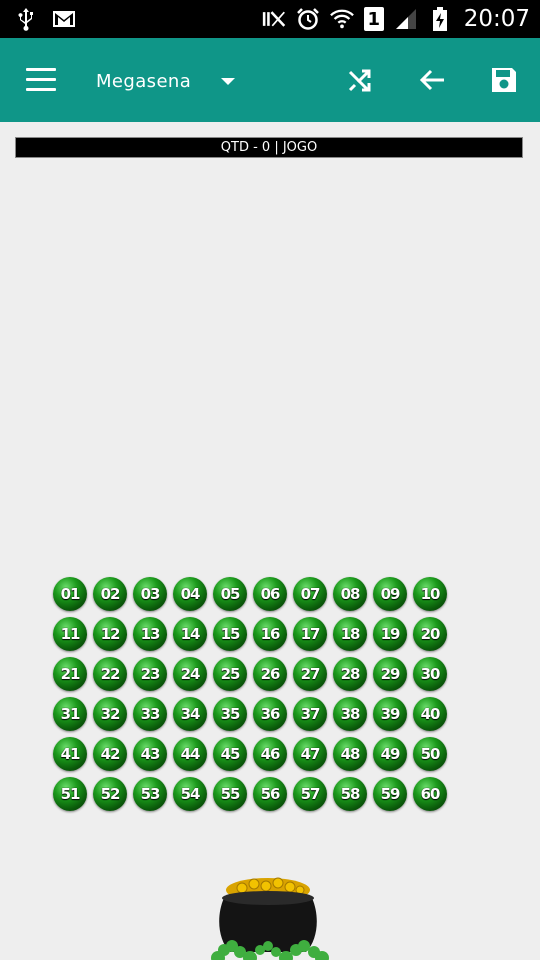 The width and height of the screenshot is (540, 960). Describe the element at coordinates (228, 81) in the screenshot. I see `caret-down-icon` at that location.